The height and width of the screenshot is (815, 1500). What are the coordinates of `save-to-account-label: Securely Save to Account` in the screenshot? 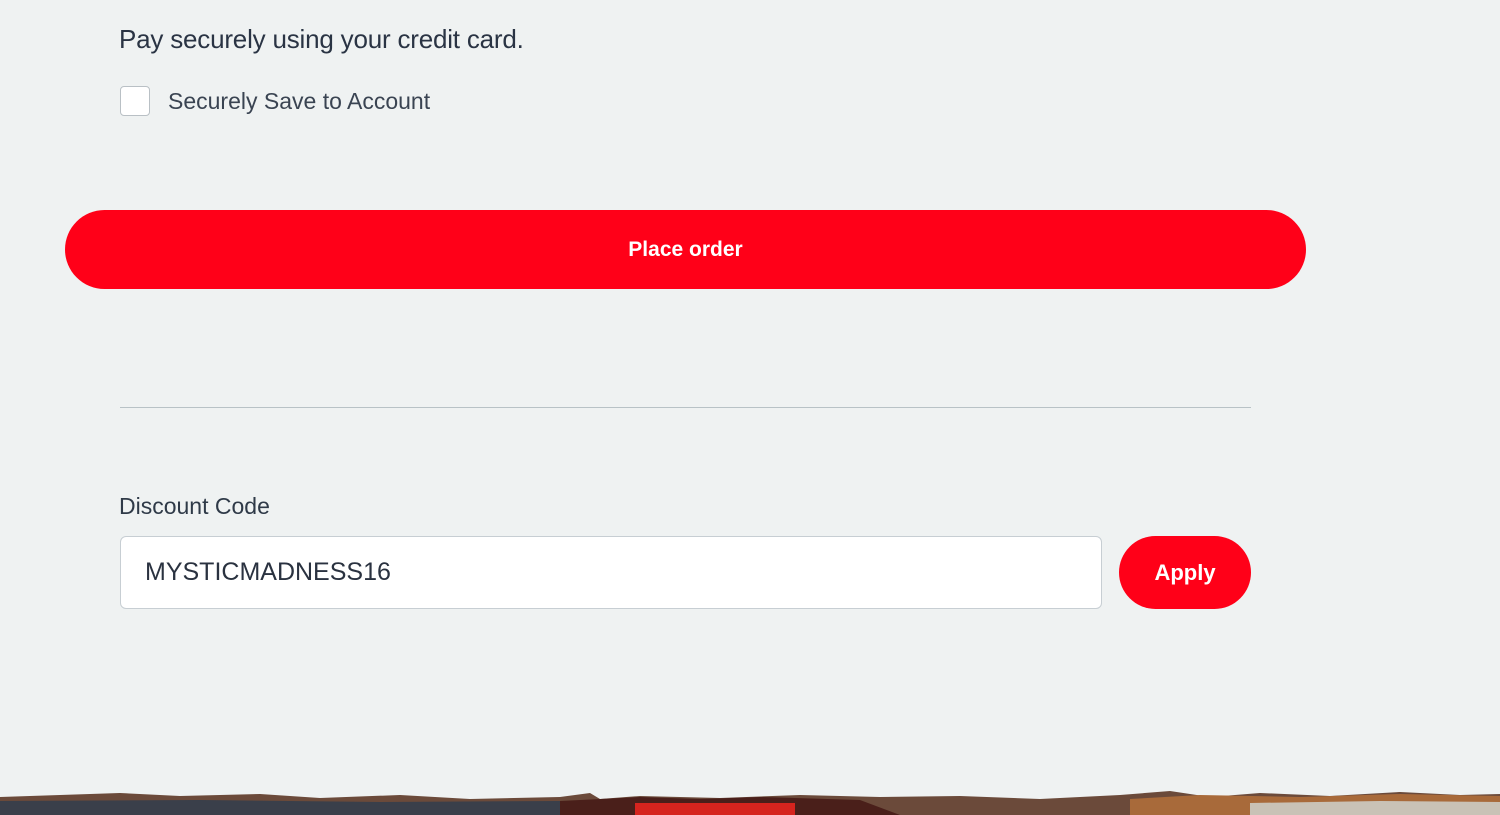 It's located at (299, 101).